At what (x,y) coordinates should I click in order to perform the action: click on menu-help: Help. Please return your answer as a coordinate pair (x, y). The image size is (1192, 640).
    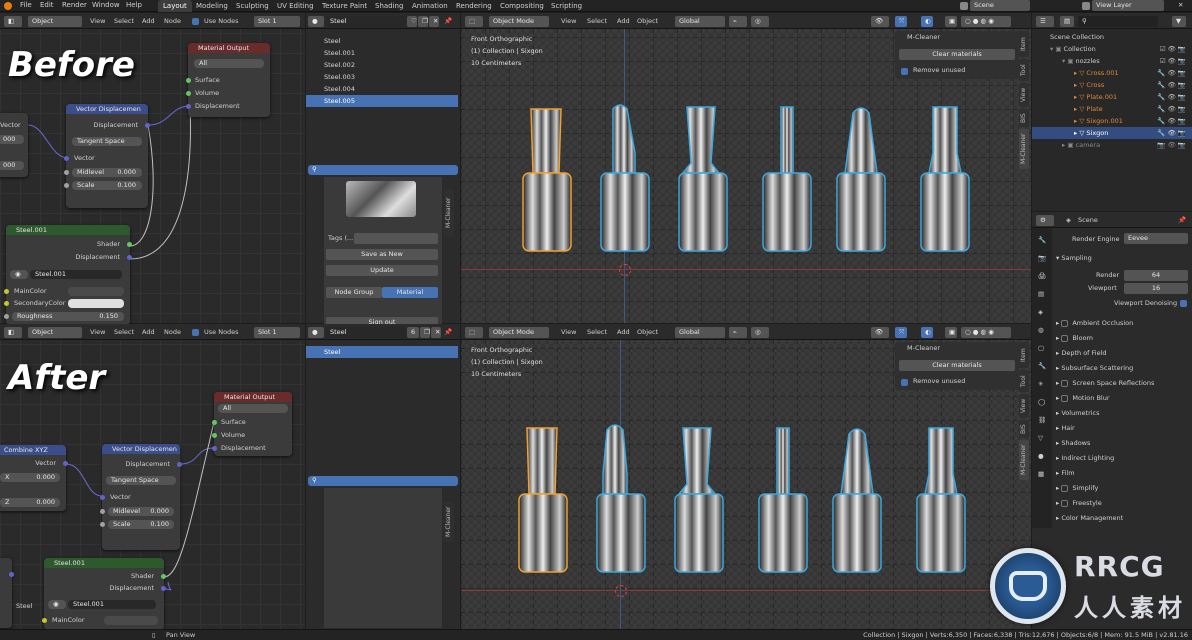
    Looking at the image, I should click on (134, 5).